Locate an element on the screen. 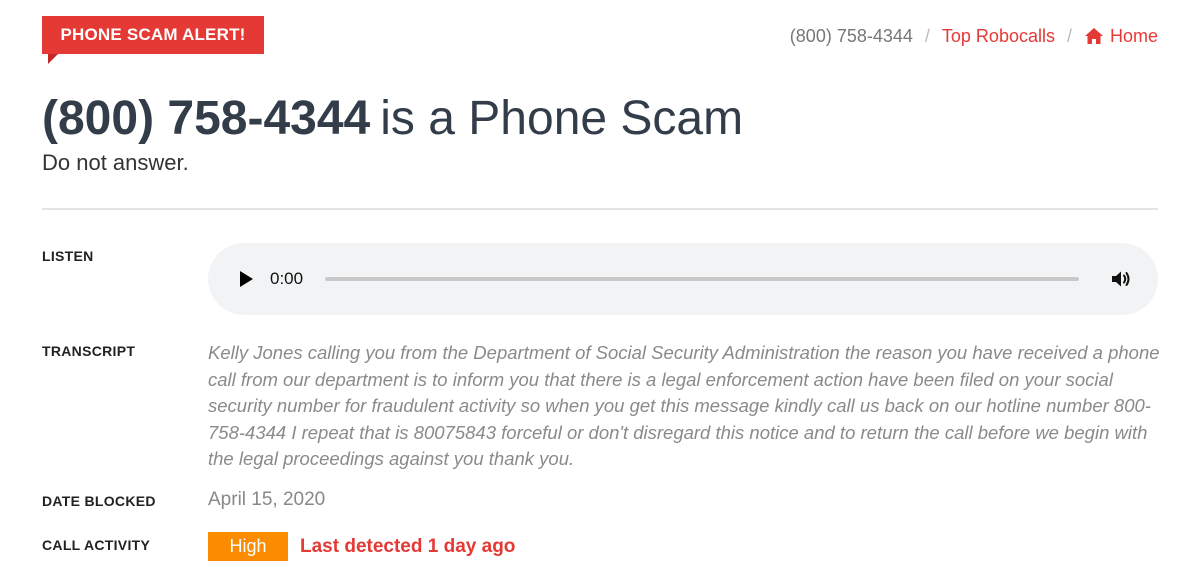 Image resolution: width=1200 pixels, height=577 pixels. play-icon is located at coordinates (246, 279).